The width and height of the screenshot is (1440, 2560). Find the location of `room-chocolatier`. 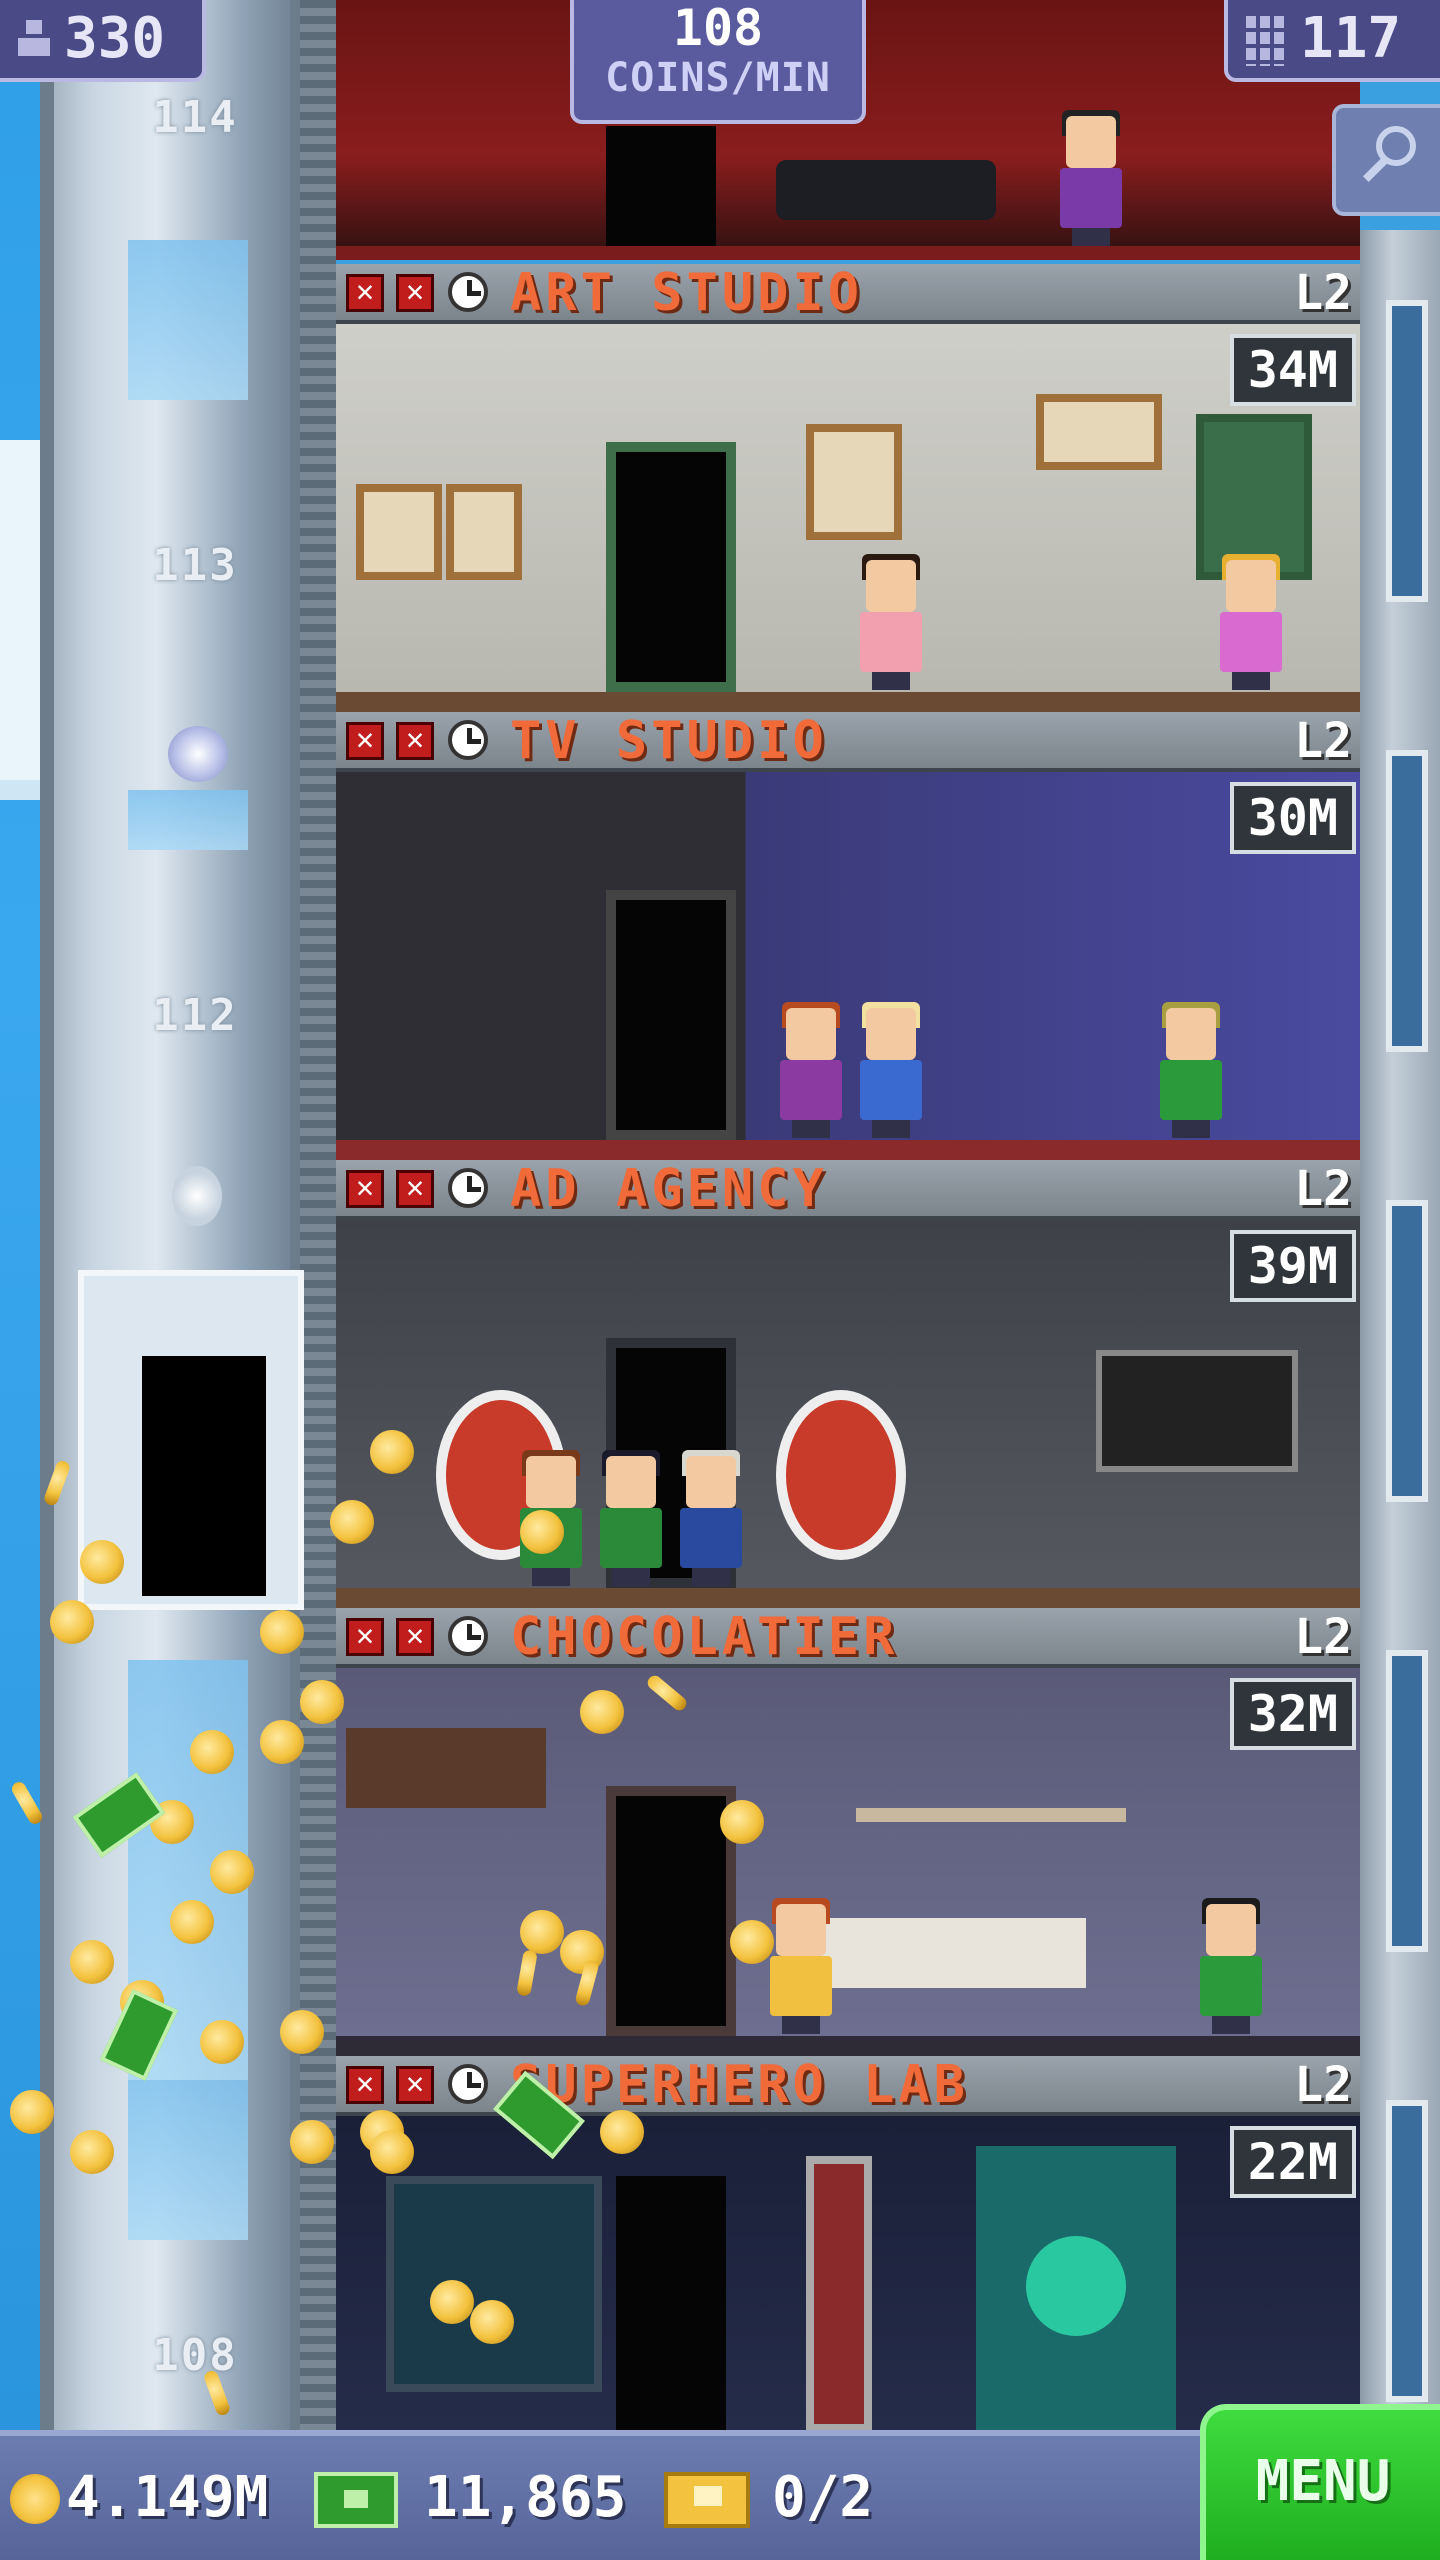

room-chocolatier is located at coordinates (848, 1862).